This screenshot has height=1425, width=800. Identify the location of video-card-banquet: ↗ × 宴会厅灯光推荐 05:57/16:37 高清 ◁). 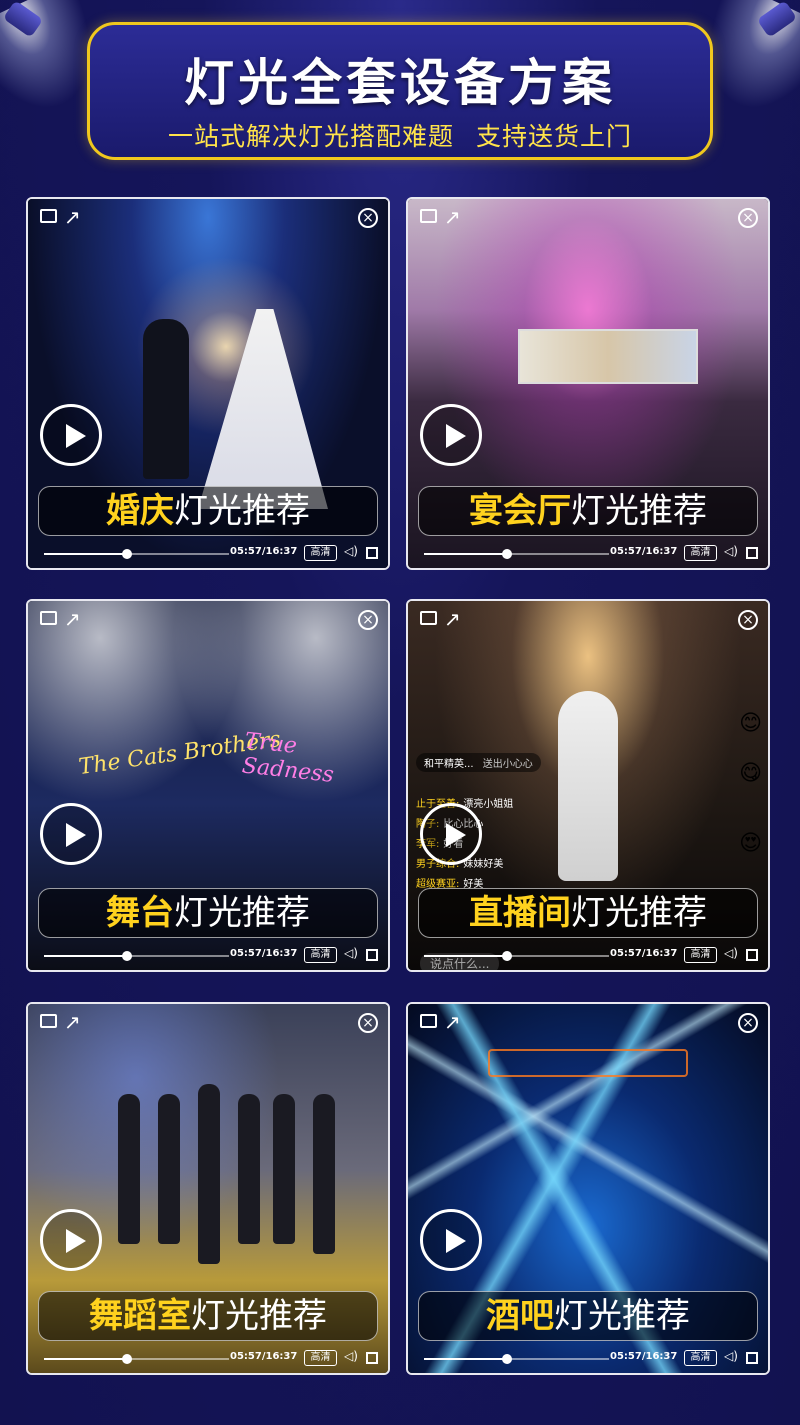
(588, 383).